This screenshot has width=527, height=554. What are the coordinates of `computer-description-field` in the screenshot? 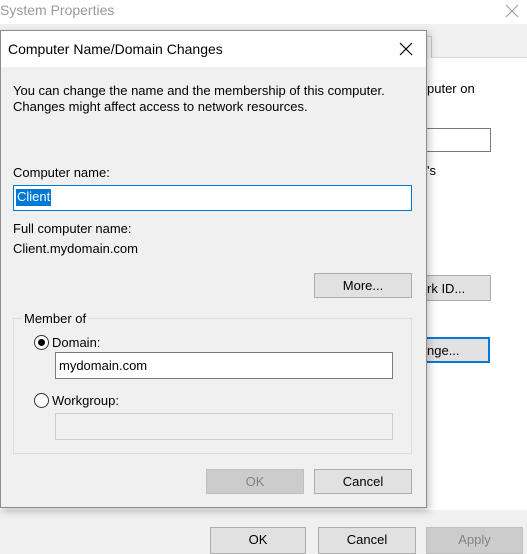 It's located at (457, 140).